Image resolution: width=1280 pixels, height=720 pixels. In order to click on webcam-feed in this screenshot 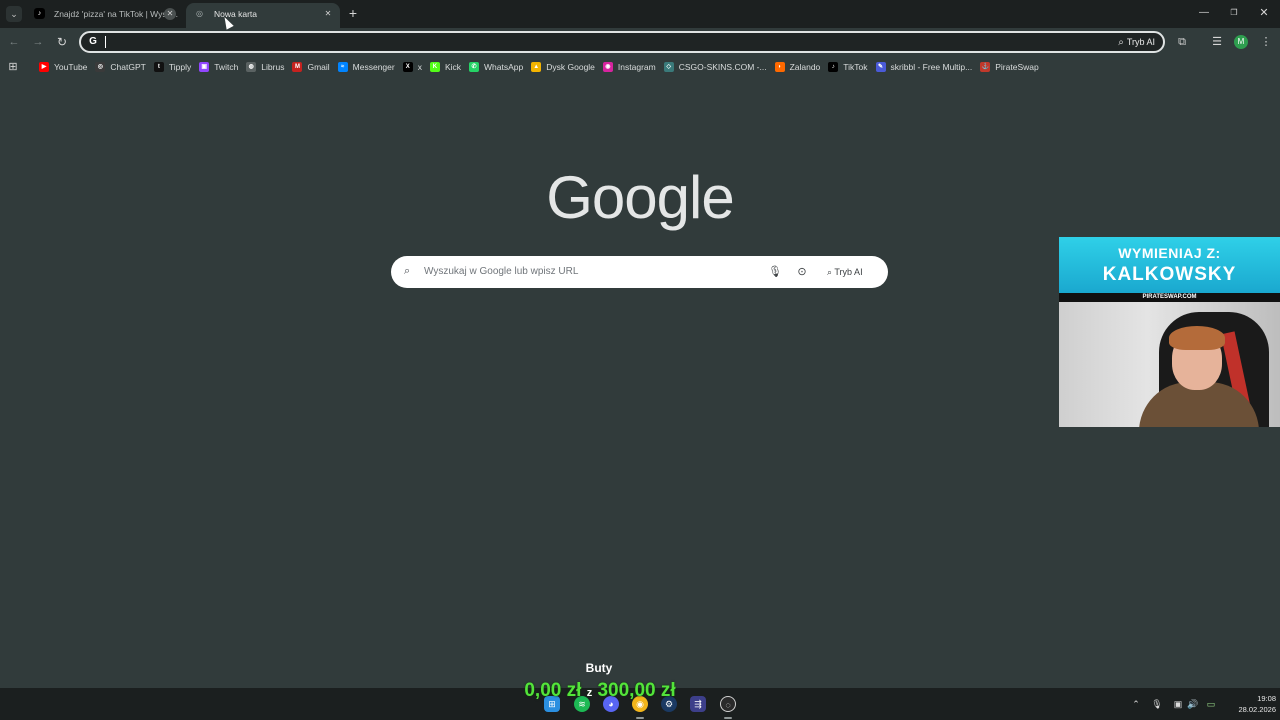, I will do `click(1169, 364)`.